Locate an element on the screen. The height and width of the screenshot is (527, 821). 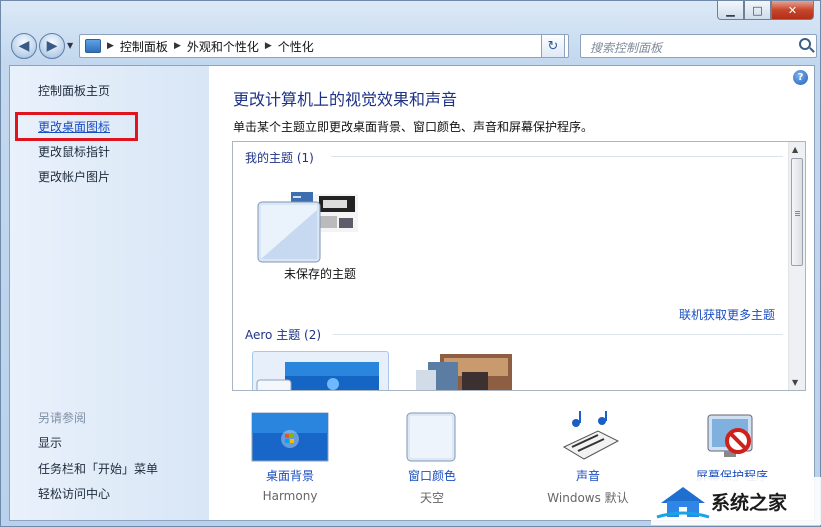
sidebar-change-desktop-icons: 更改桌面图标 is located at coordinates (74, 126).